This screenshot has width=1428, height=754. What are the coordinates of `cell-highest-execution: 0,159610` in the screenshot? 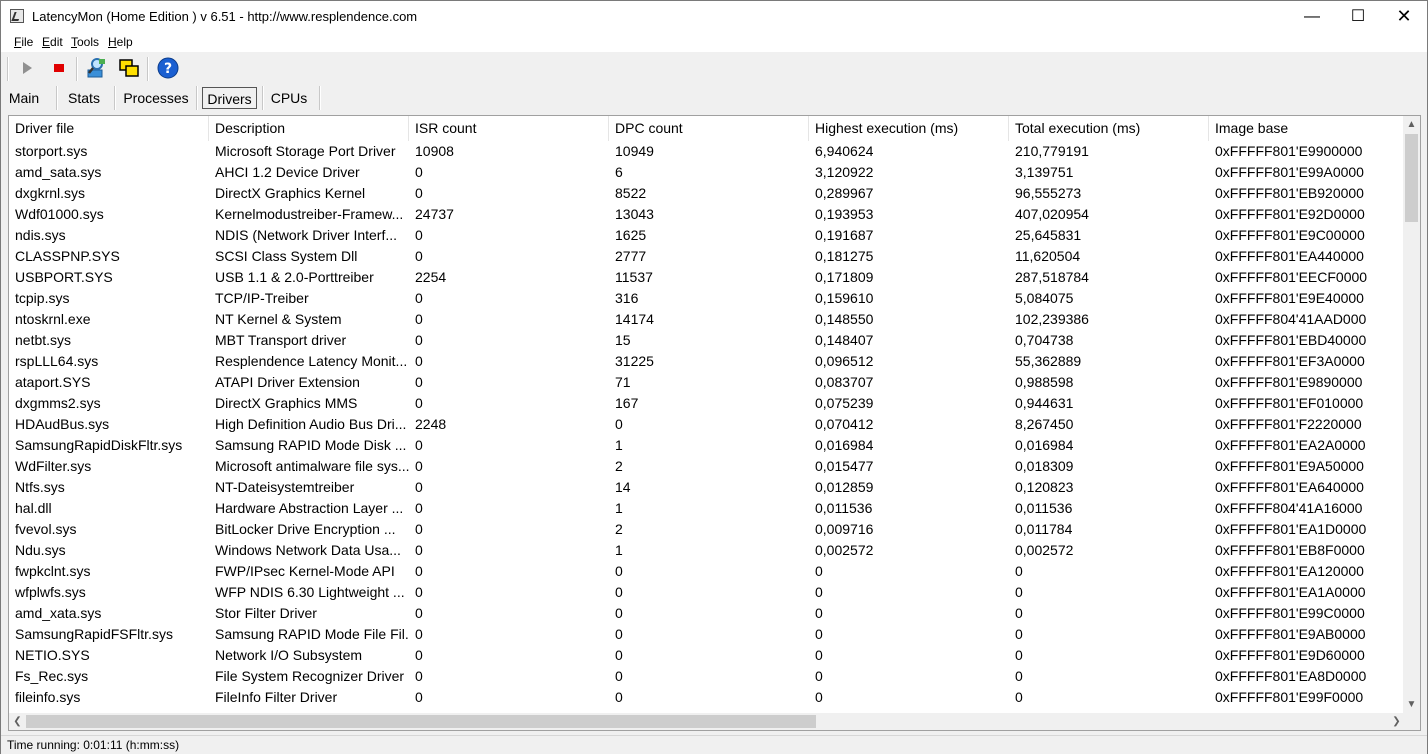 It's located at (844, 298).